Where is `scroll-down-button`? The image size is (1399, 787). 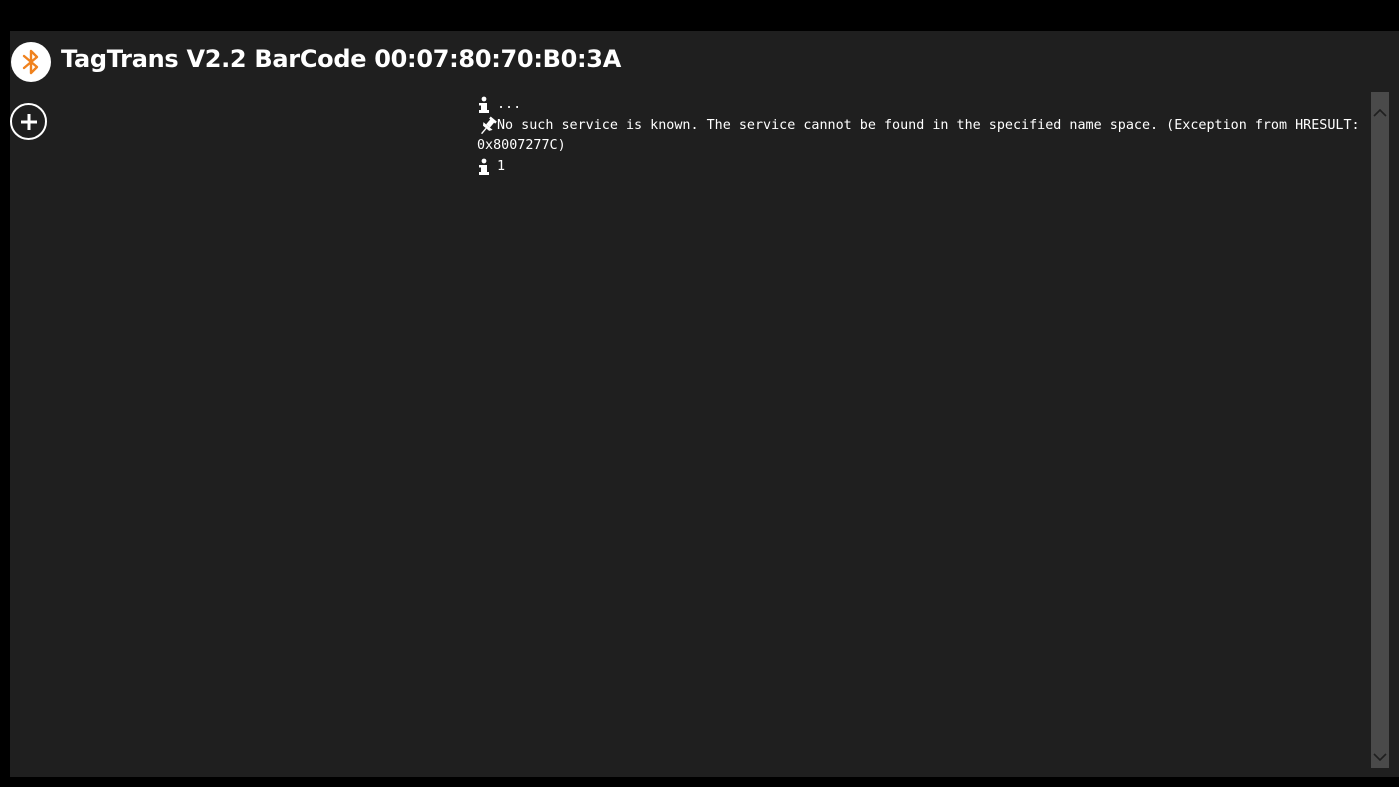 scroll-down-button is located at coordinates (1380, 757).